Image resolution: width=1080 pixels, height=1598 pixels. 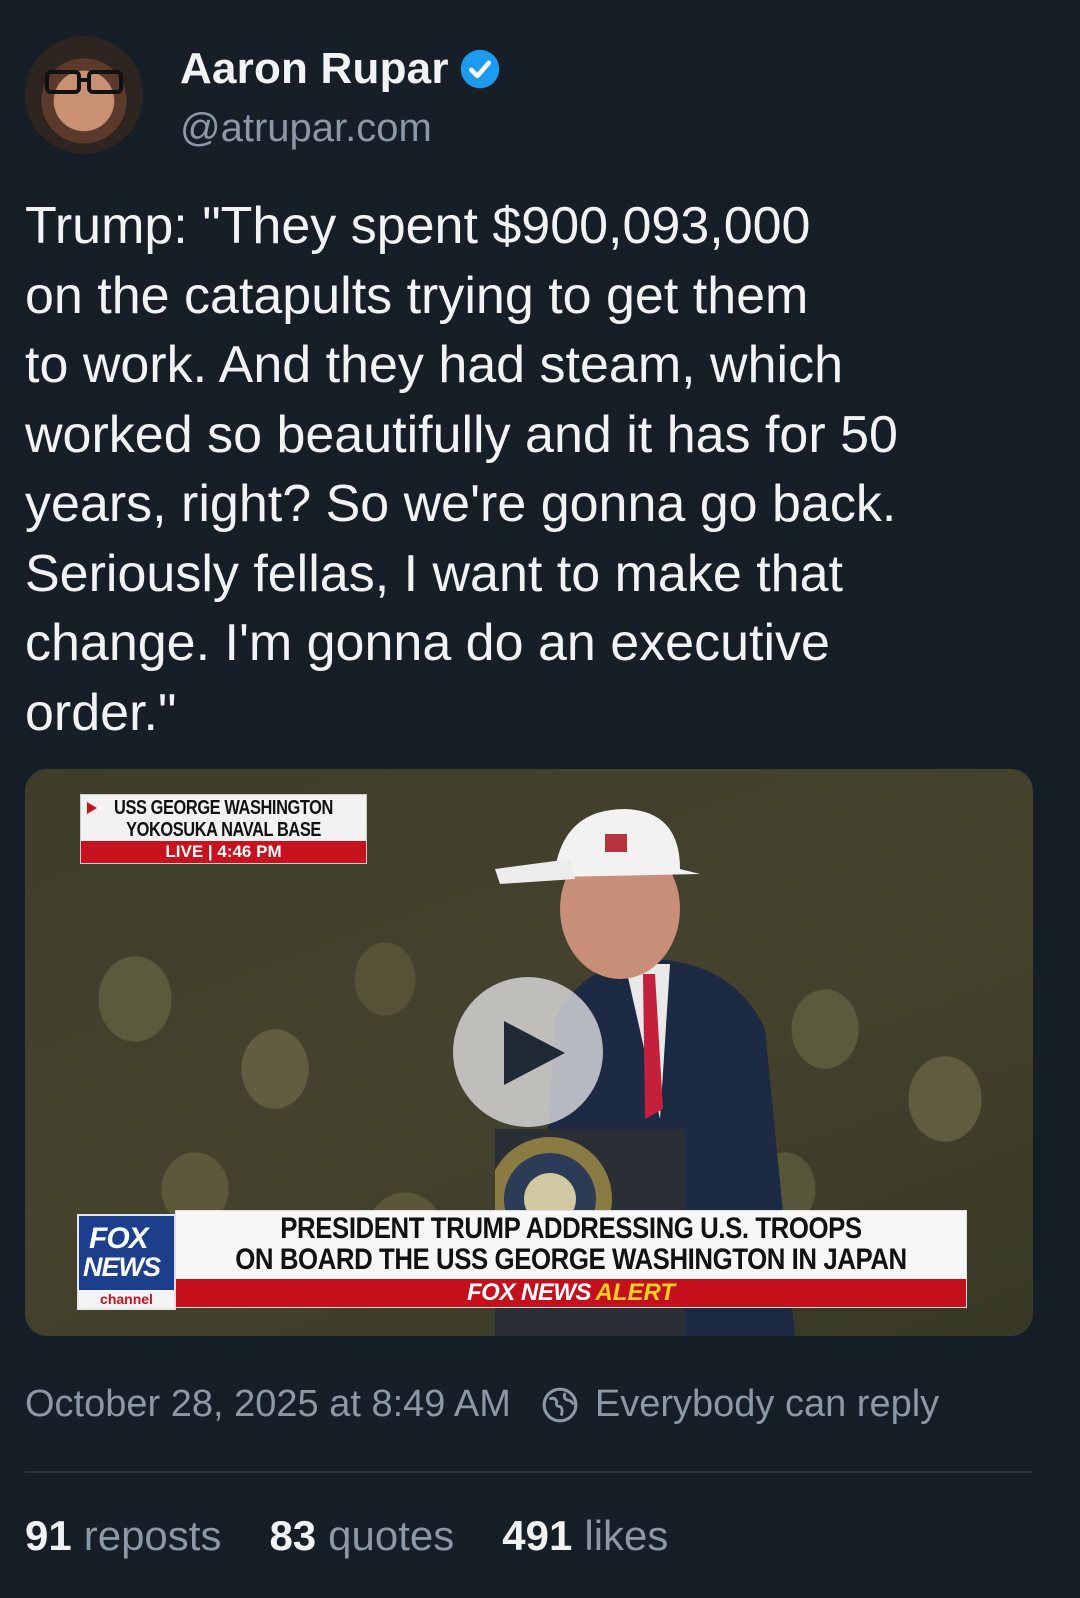 I want to click on glasses-detail, so click(x=84, y=82).